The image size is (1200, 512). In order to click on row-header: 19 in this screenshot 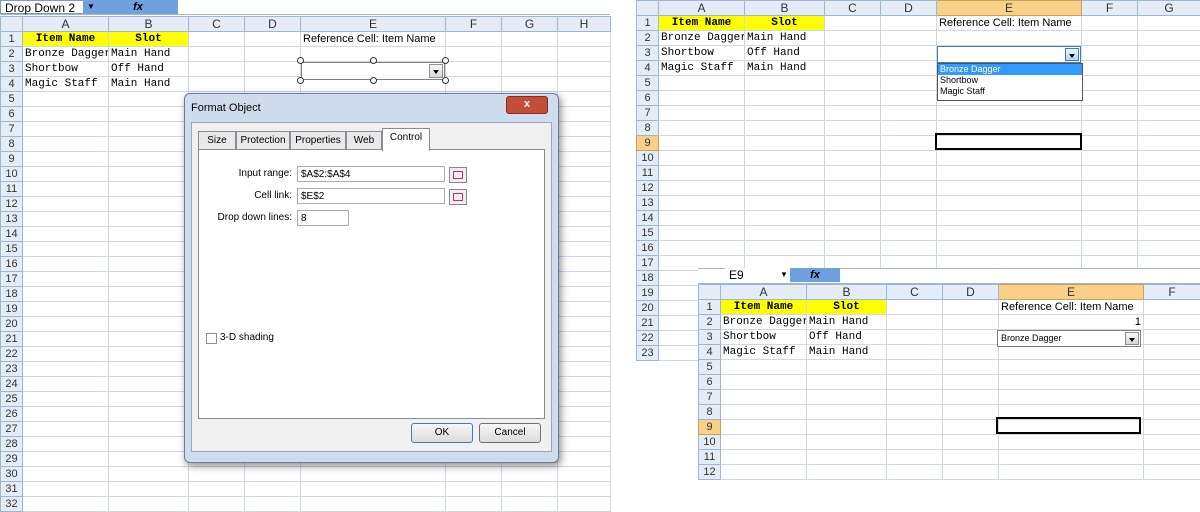, I will do `click(648, 293)`.